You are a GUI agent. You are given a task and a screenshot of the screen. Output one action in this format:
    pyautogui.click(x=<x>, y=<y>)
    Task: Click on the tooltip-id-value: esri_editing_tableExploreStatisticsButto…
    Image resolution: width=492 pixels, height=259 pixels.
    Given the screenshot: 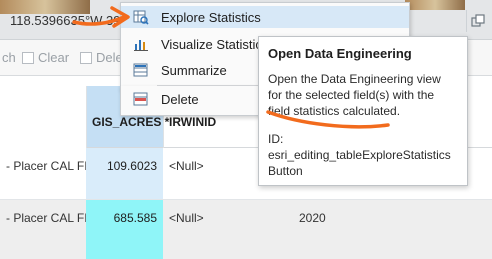 What is the action you would take?
    pyautogui.click(x=359, y=163)
    